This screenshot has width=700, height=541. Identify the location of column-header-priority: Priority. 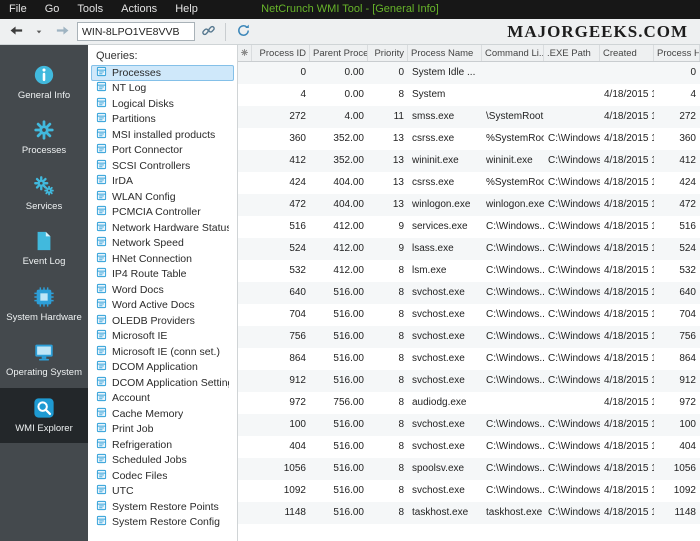
(388, 53).